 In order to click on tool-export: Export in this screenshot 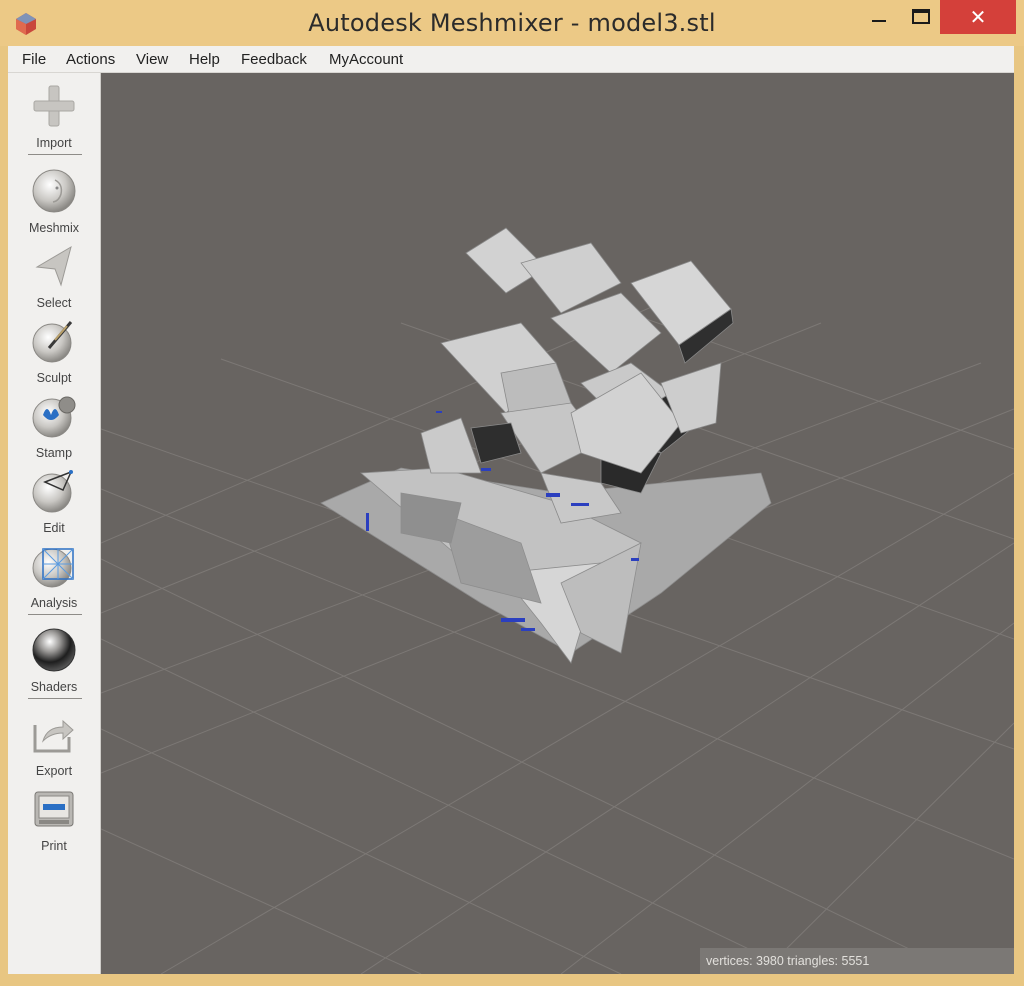, I will do `click(54, 744)`.